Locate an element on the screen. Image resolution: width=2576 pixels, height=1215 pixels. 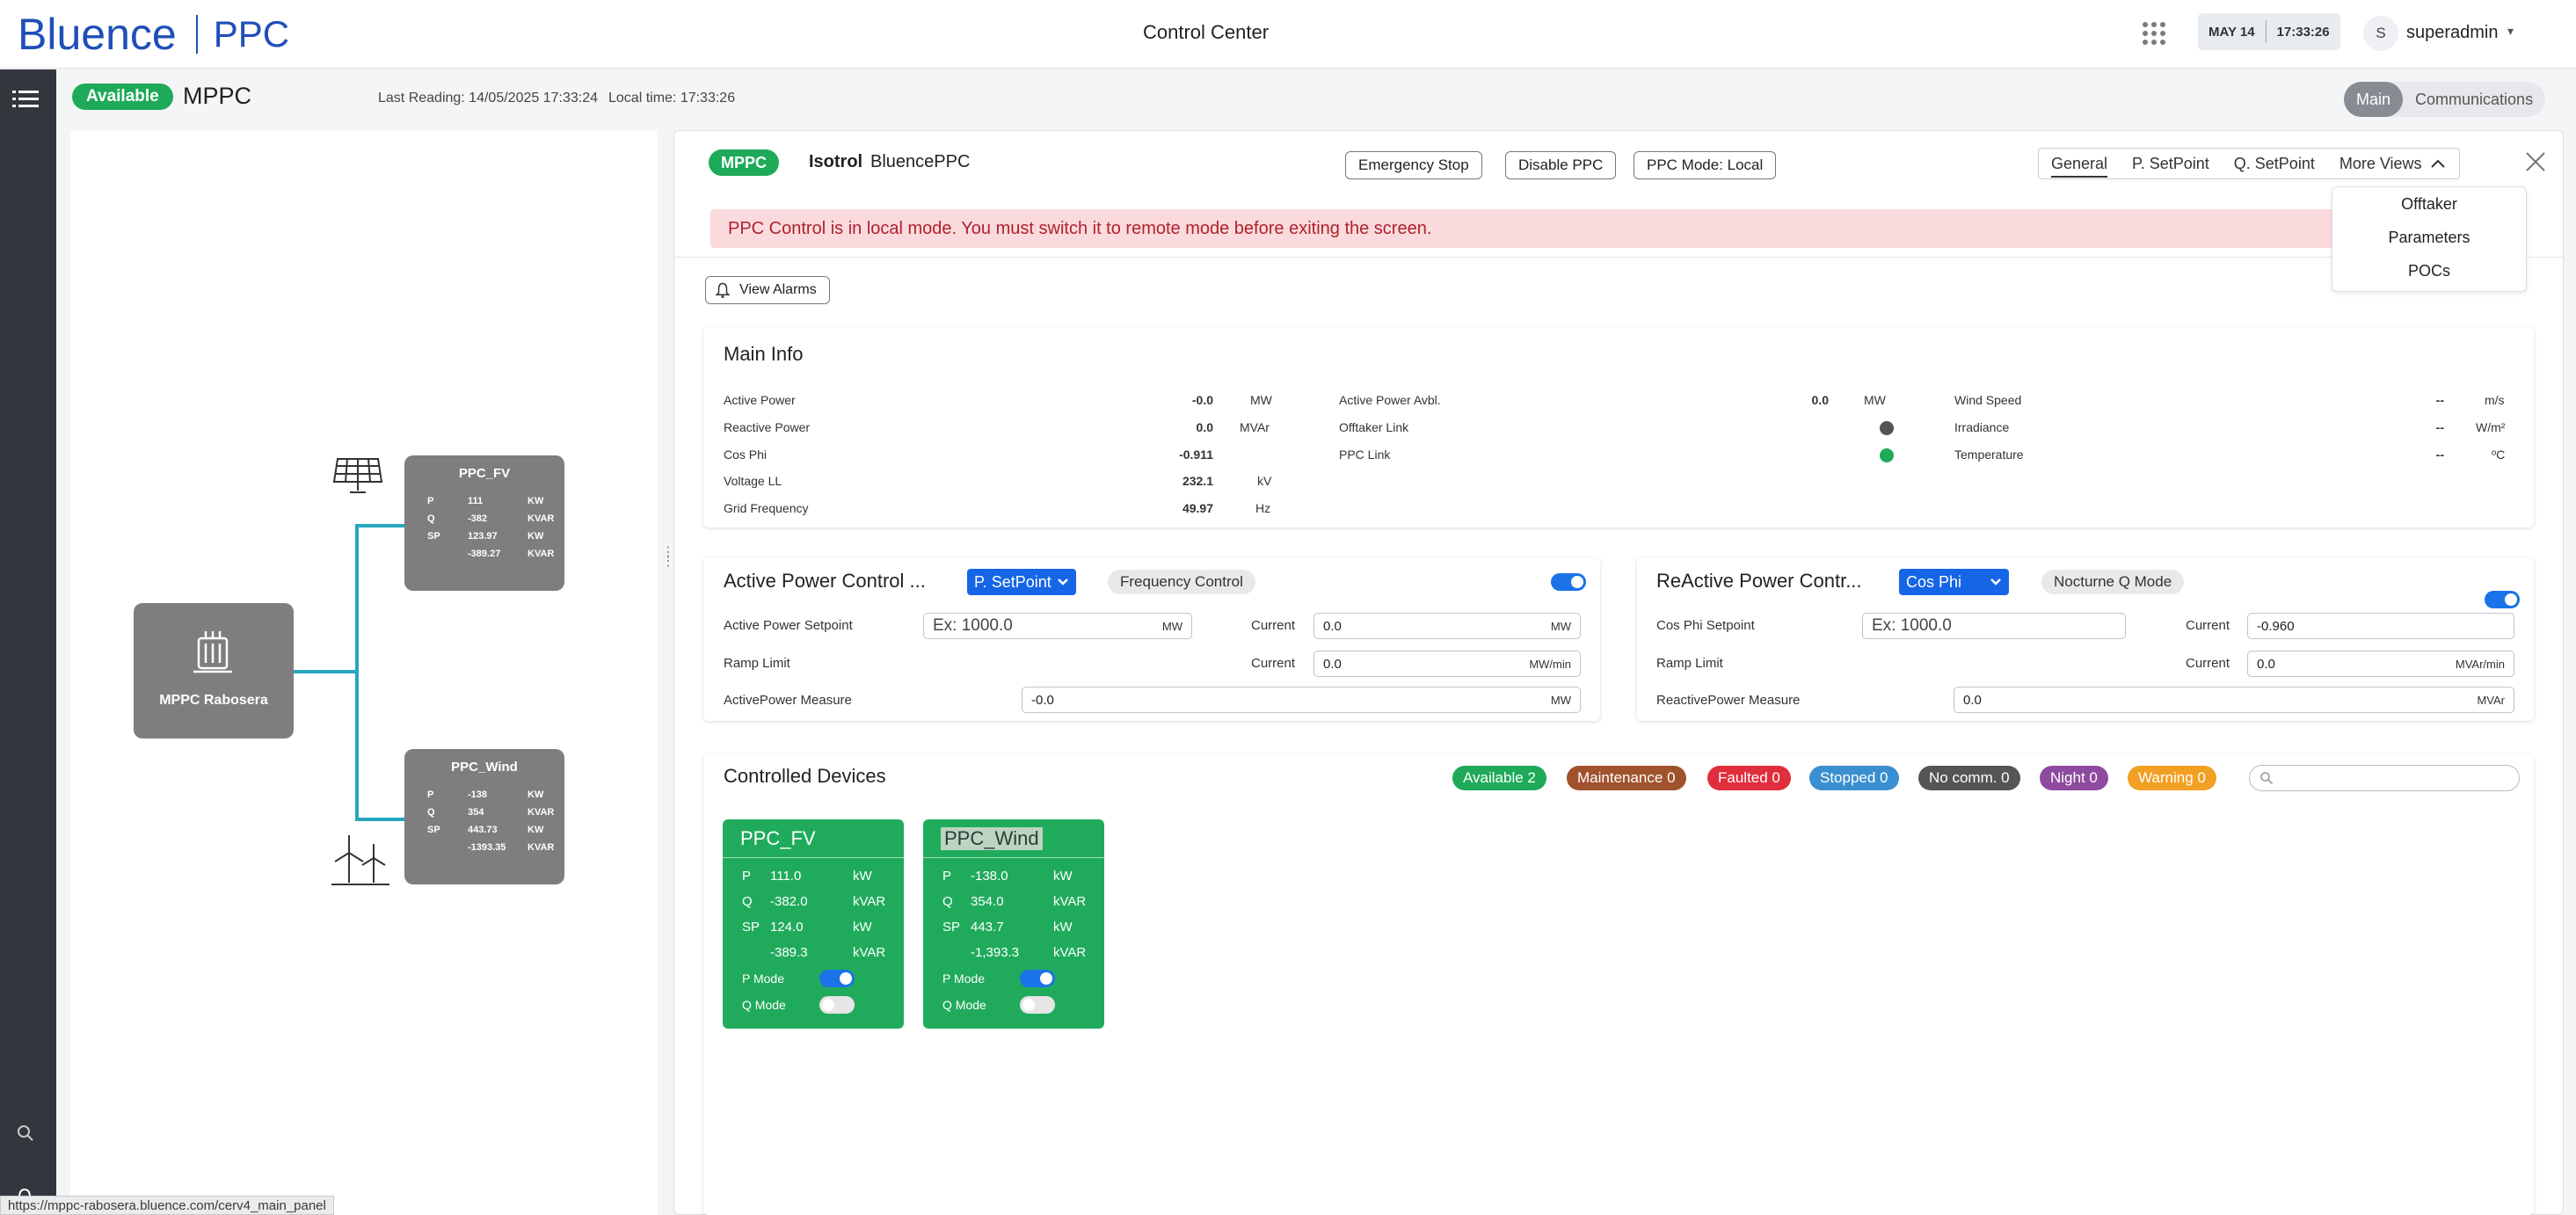
active-power-toggle is located at coordinates (1568, 582).